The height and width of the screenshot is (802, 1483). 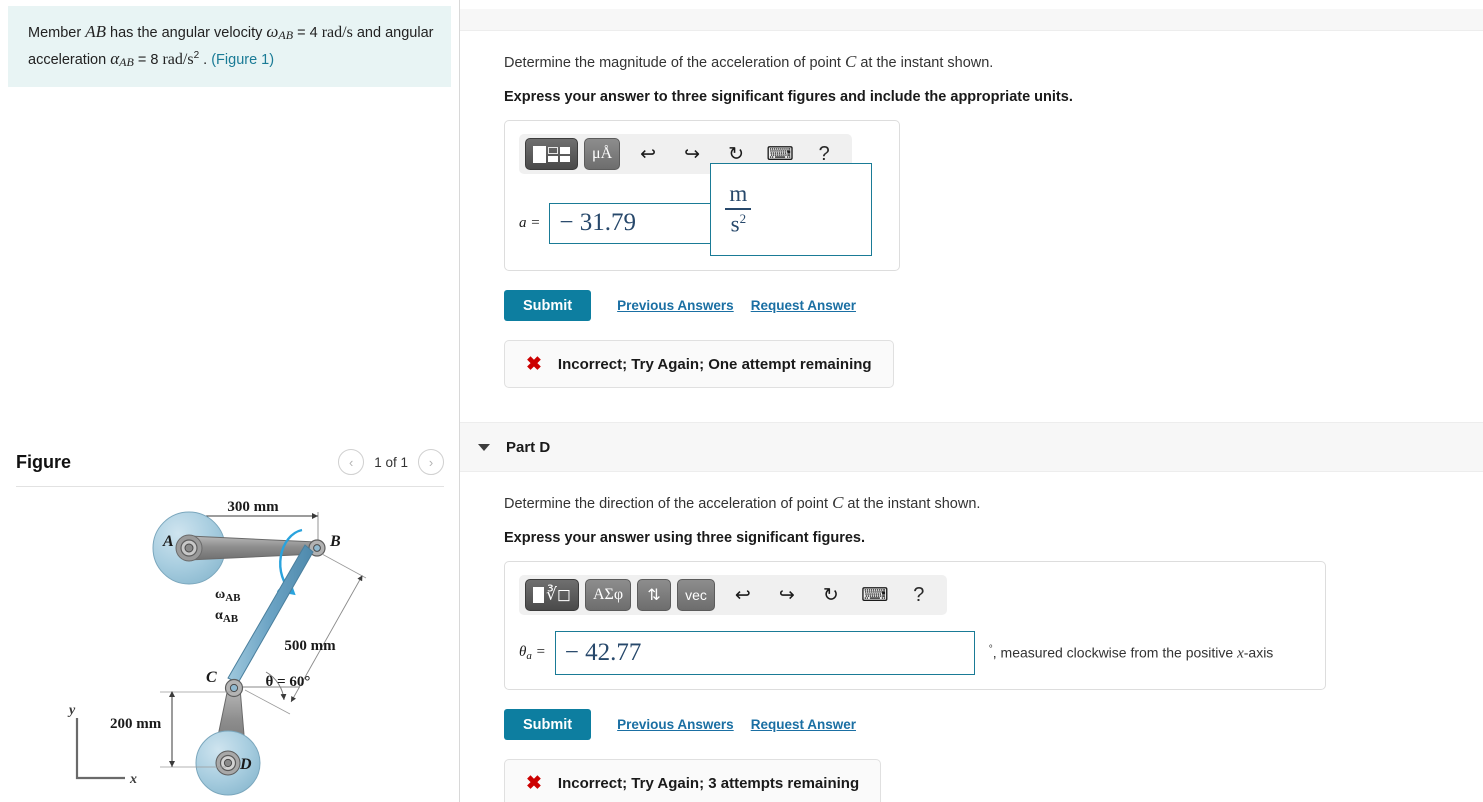 I want to click on link-ab, so click(x=252, y=548).